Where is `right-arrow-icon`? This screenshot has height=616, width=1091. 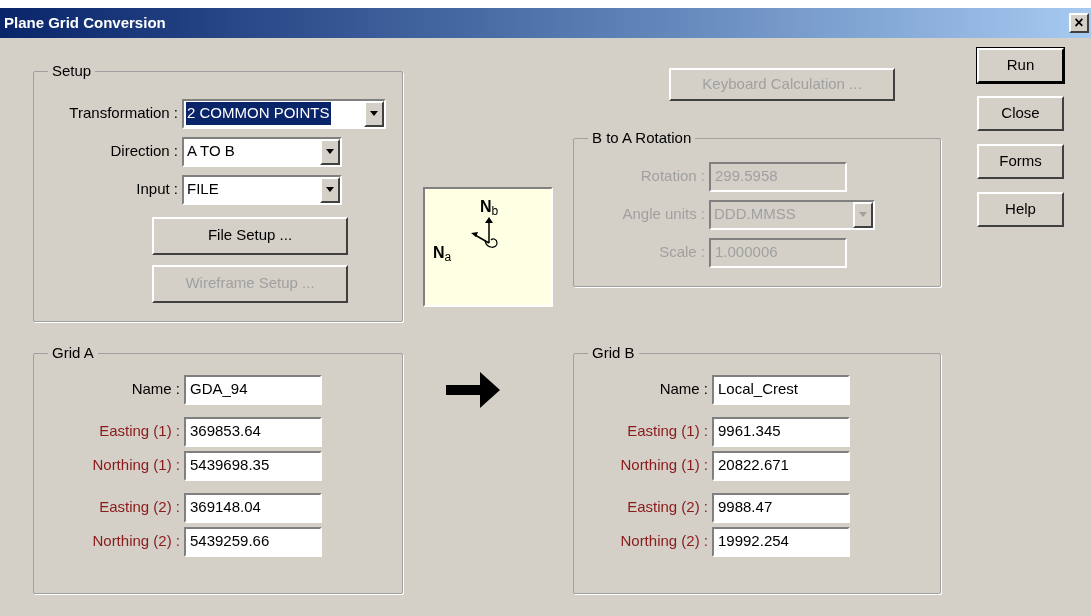
right-arrow-icon is located at coordinates (473, 390).